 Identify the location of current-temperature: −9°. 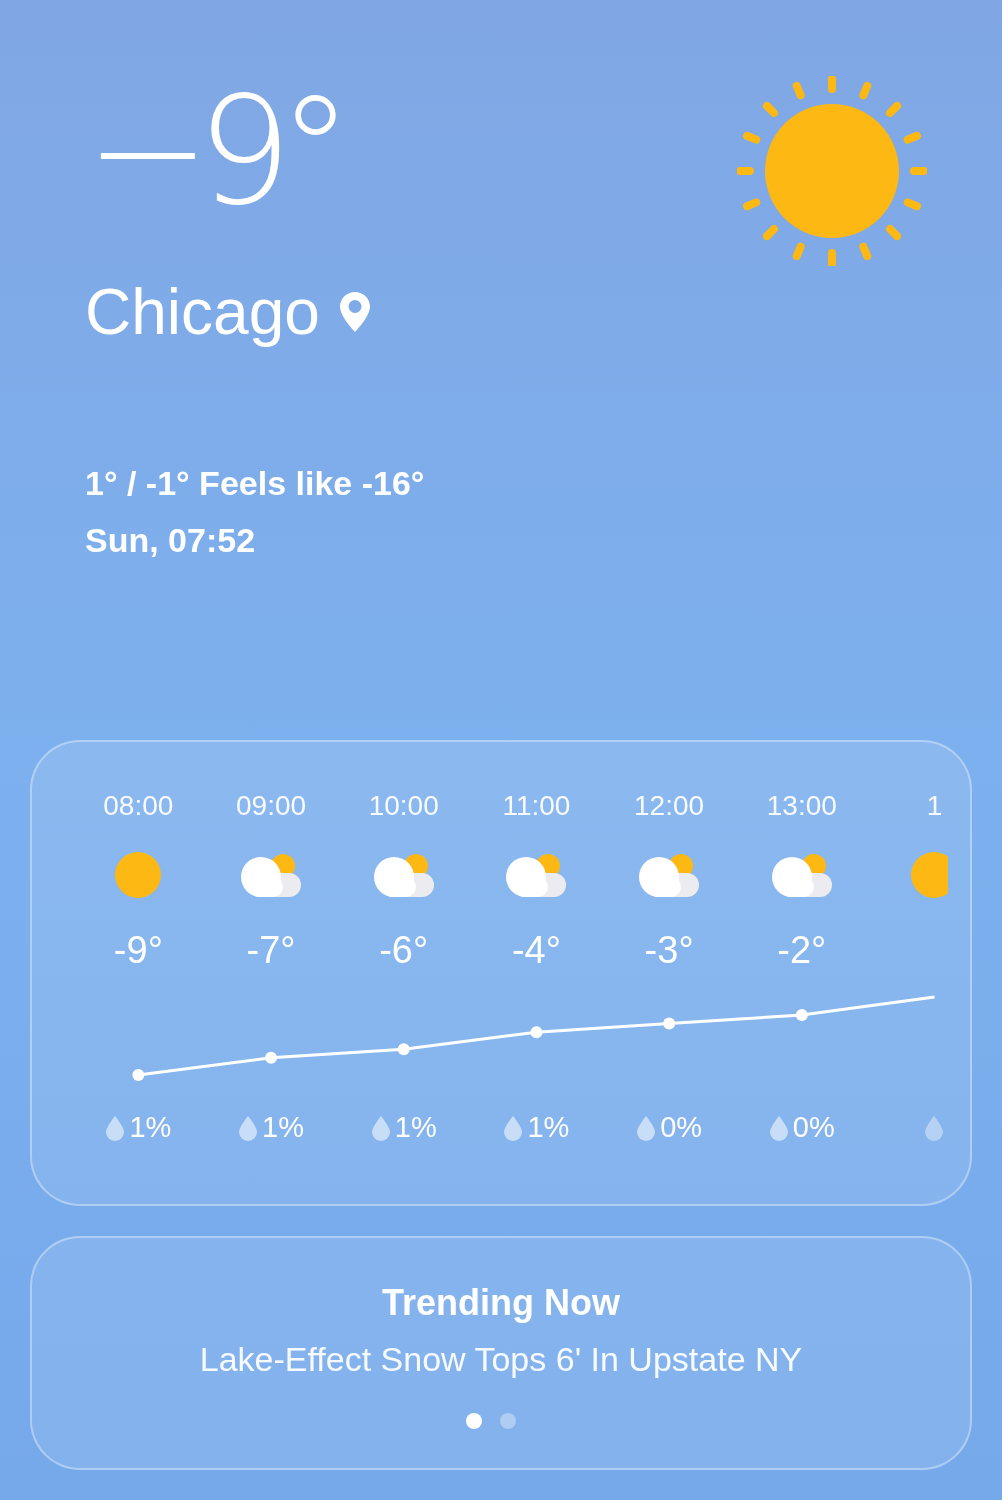
(212, 151).